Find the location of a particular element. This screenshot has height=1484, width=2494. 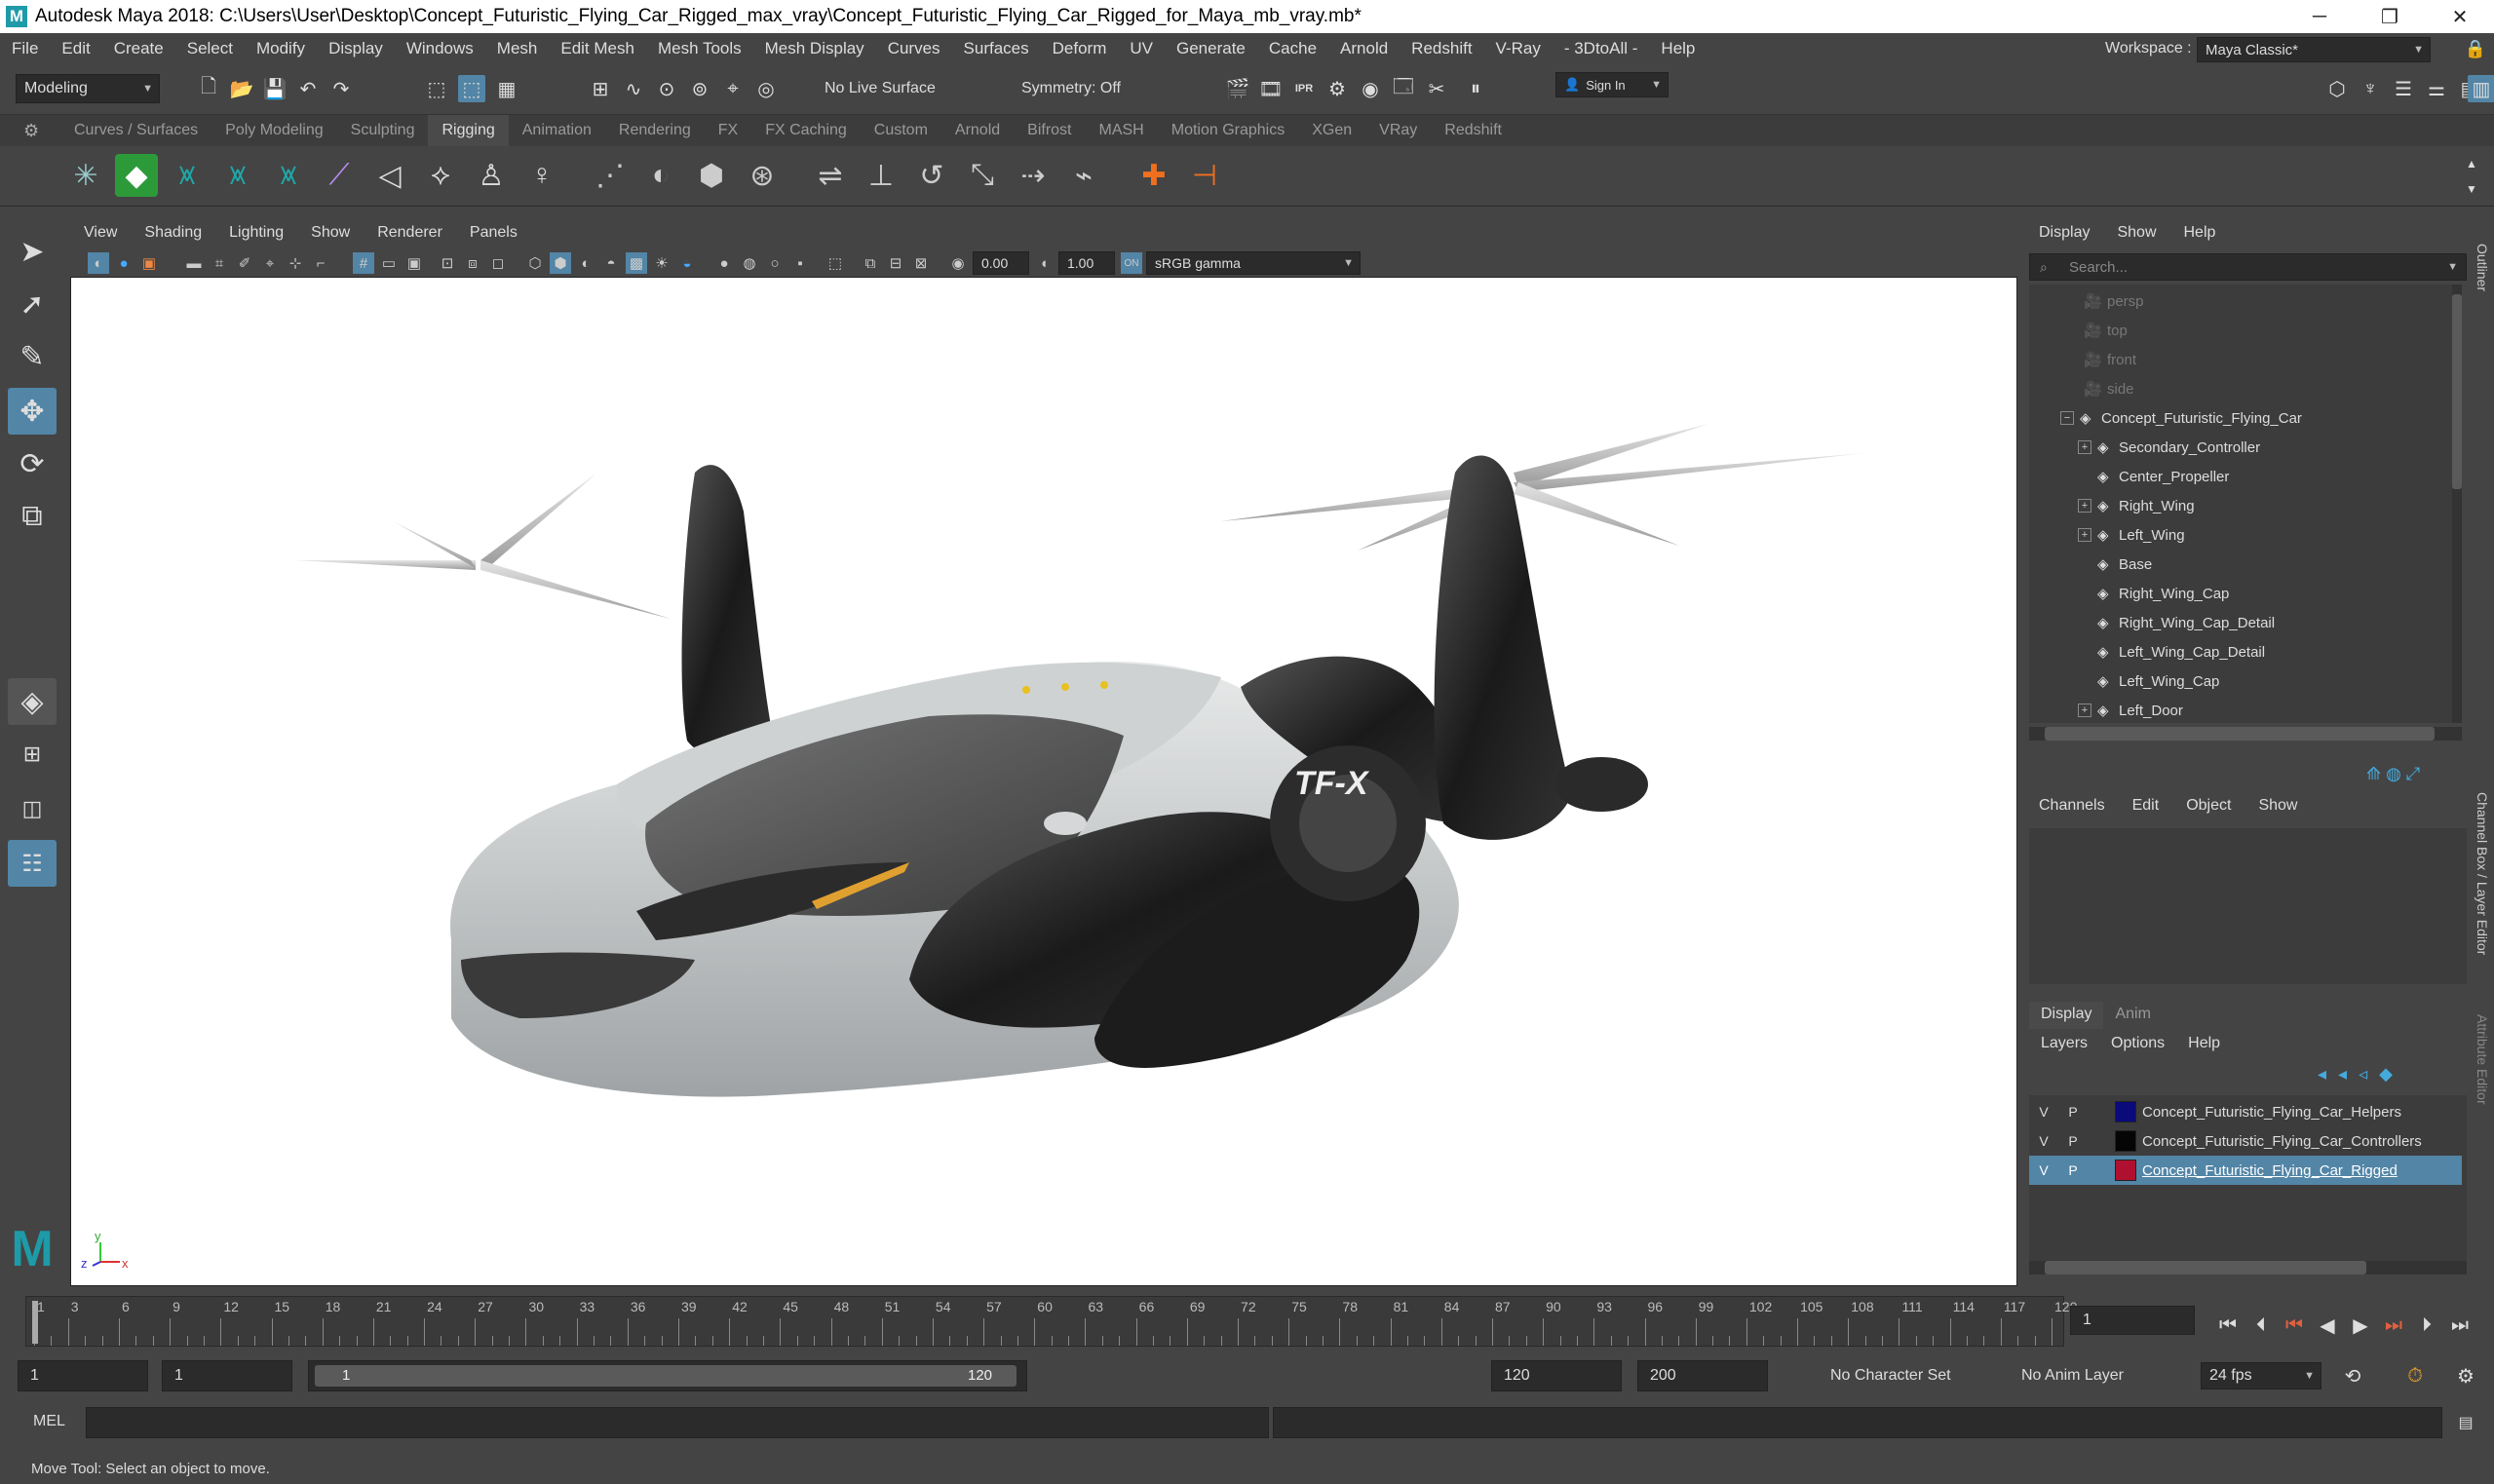

channel-box-toolbar-icons: ⟰ ◍ ⤢ is located at coordinates (2393, 774).